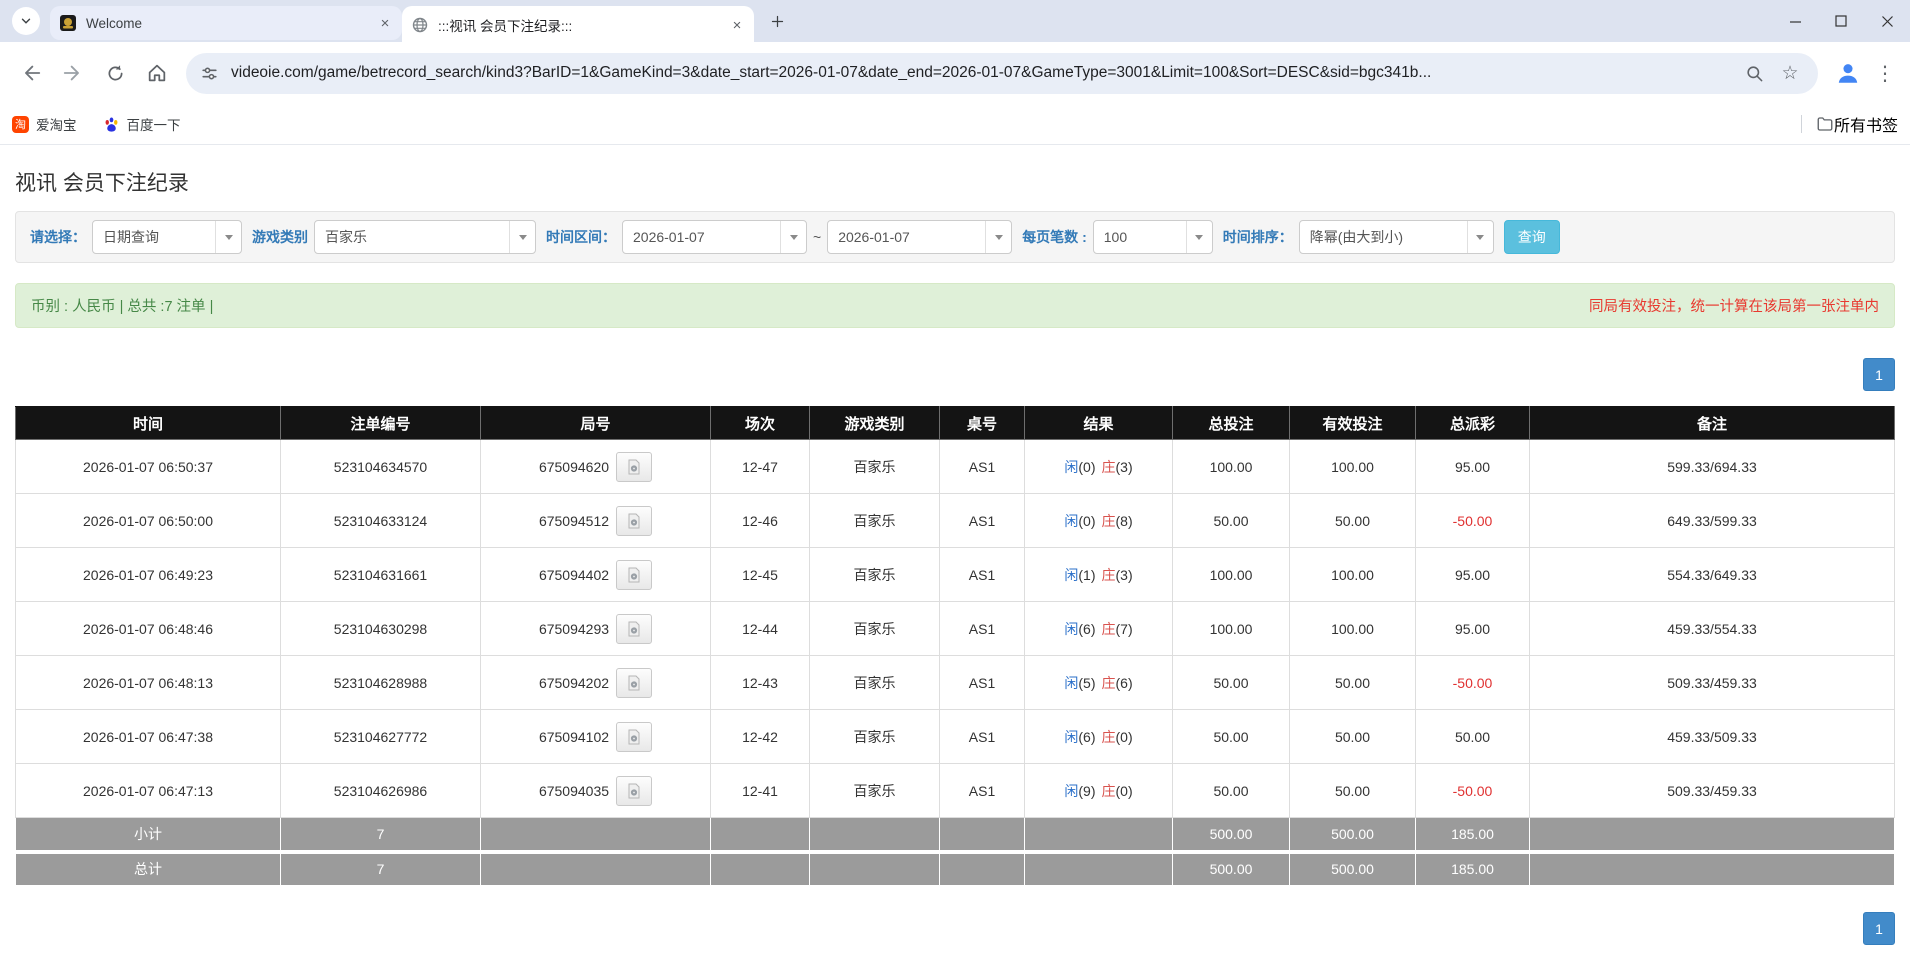 The height and width of the screenshot is (968, 1910). Describe the element at coordinates (148, 790) in the screenshot. I see `cell-time: 2026-01-07 06:47:13` at that location.